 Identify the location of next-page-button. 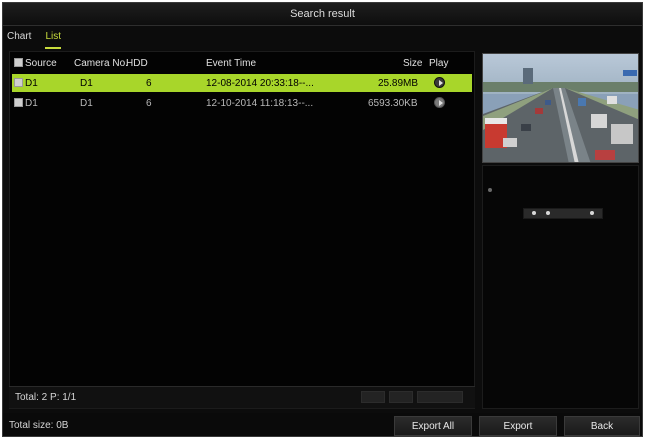
(401, 397).